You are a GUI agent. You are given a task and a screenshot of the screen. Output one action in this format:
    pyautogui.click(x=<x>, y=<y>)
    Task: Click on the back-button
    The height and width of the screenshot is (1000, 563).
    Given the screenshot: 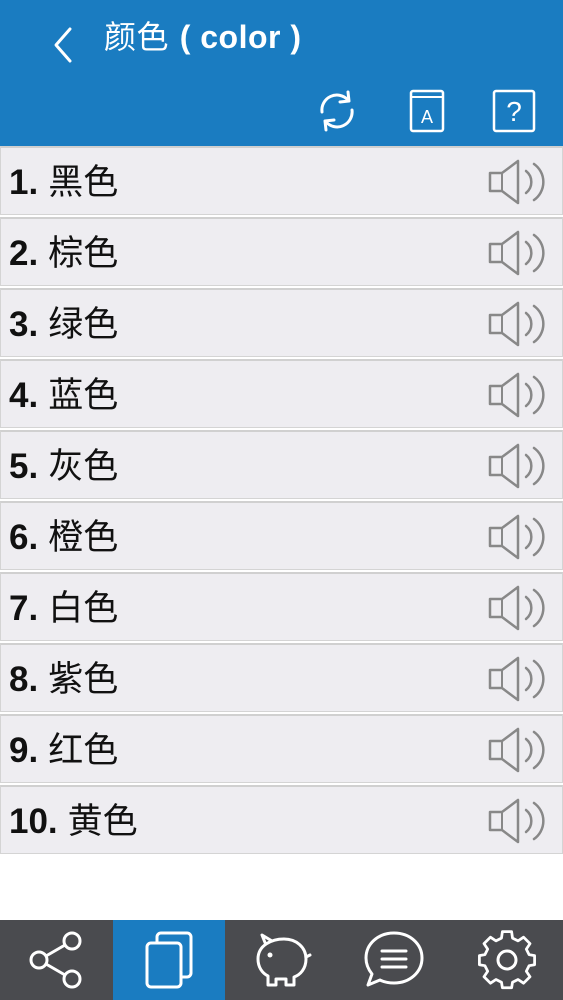 What is the action you would take?
    pyautogui.click(x=63, y=45)
    